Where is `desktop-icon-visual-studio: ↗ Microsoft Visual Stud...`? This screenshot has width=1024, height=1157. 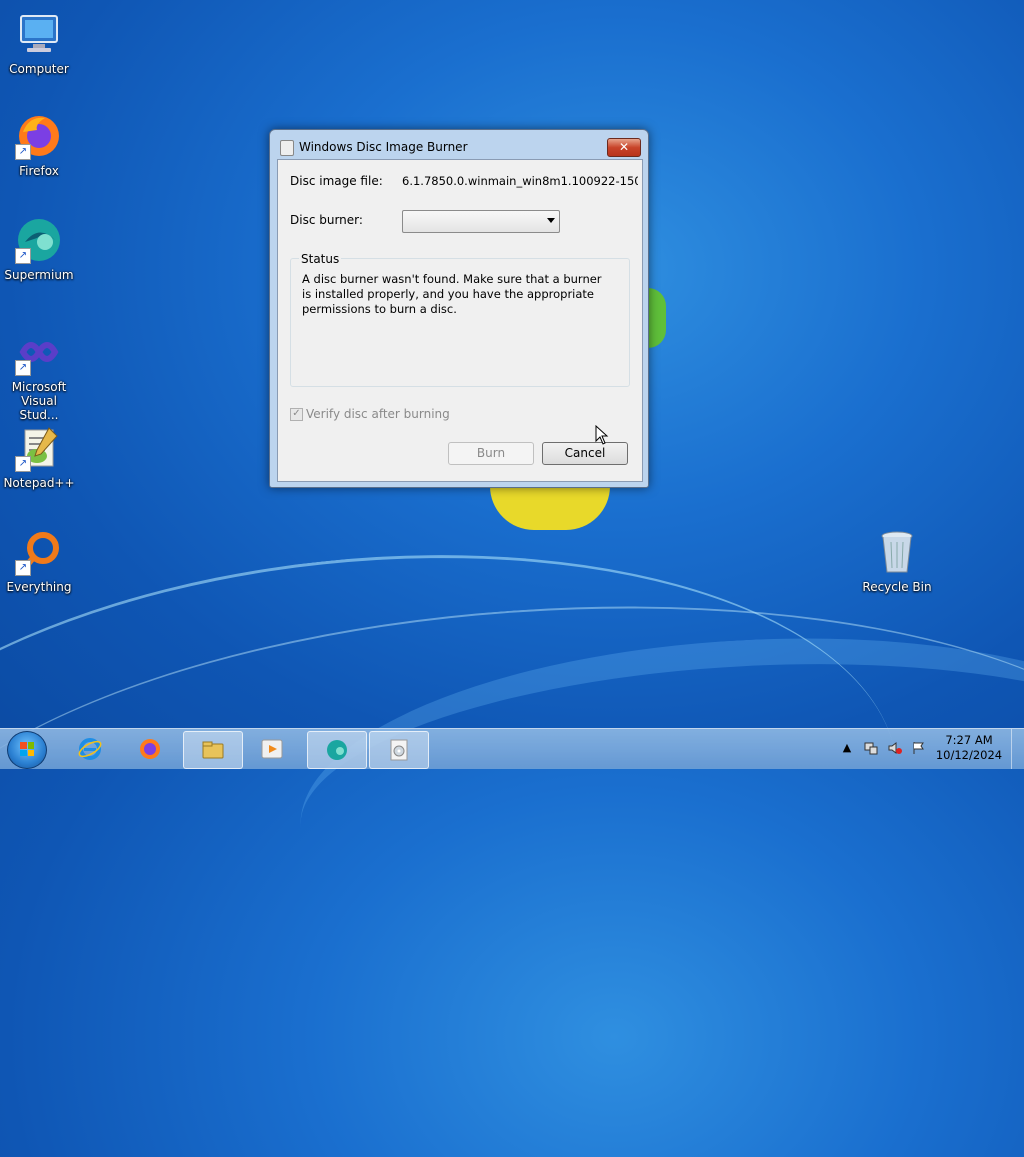
desktop-icon-visual-studio: ↗ Microsoft Visual Stud... is located at coordinates (39, 375).